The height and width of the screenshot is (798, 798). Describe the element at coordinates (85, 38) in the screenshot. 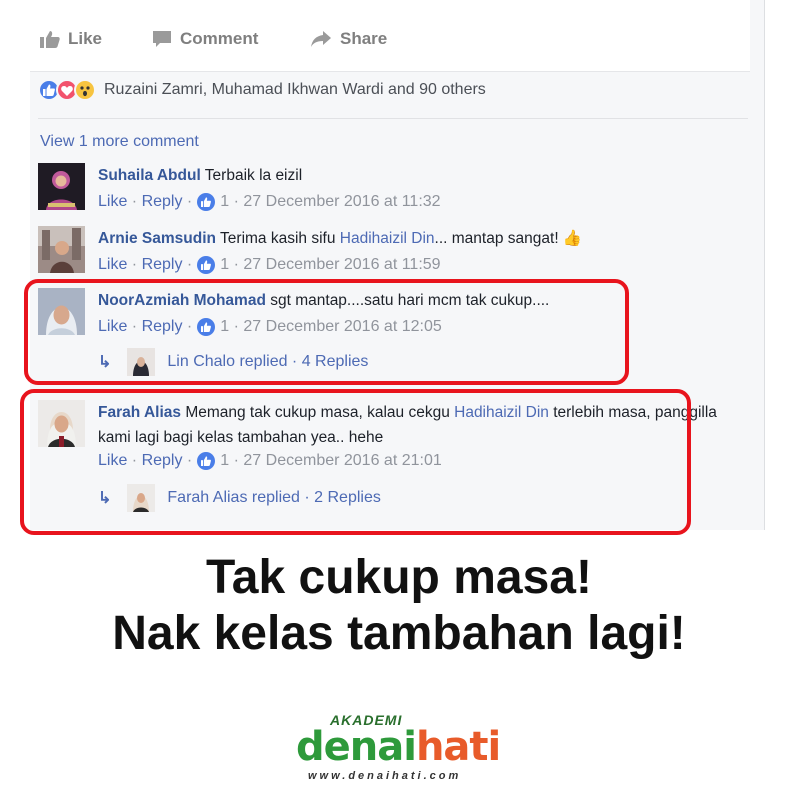

I see `like-action-label: Like` at that location.